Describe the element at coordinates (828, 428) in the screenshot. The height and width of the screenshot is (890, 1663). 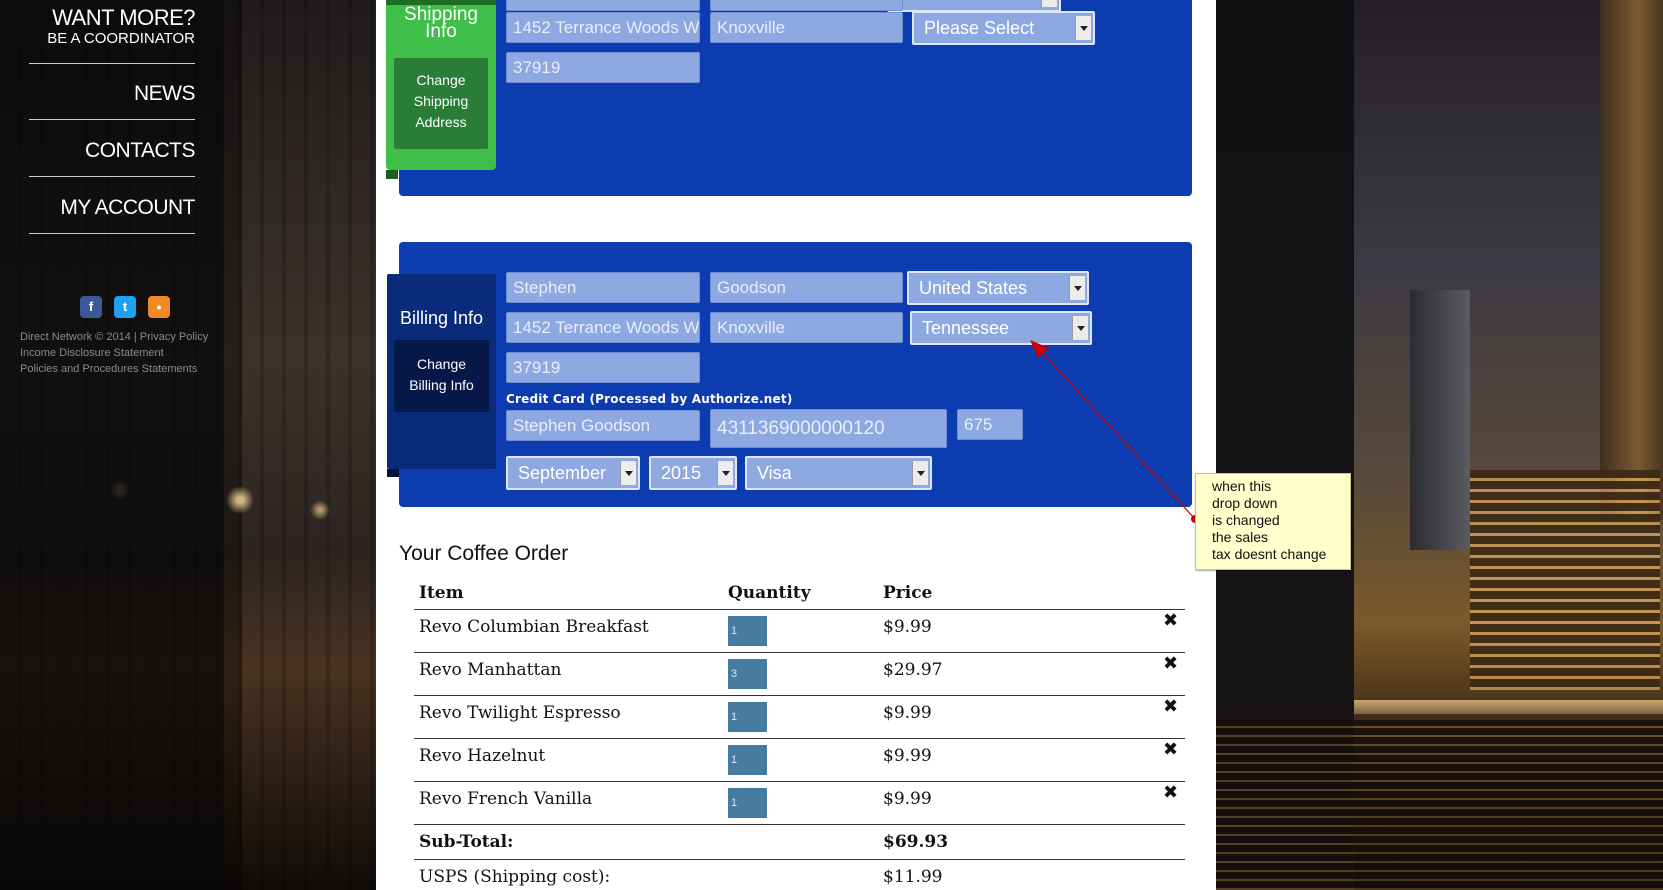
I see `cc-number-field: 4311369000000120` at that location.